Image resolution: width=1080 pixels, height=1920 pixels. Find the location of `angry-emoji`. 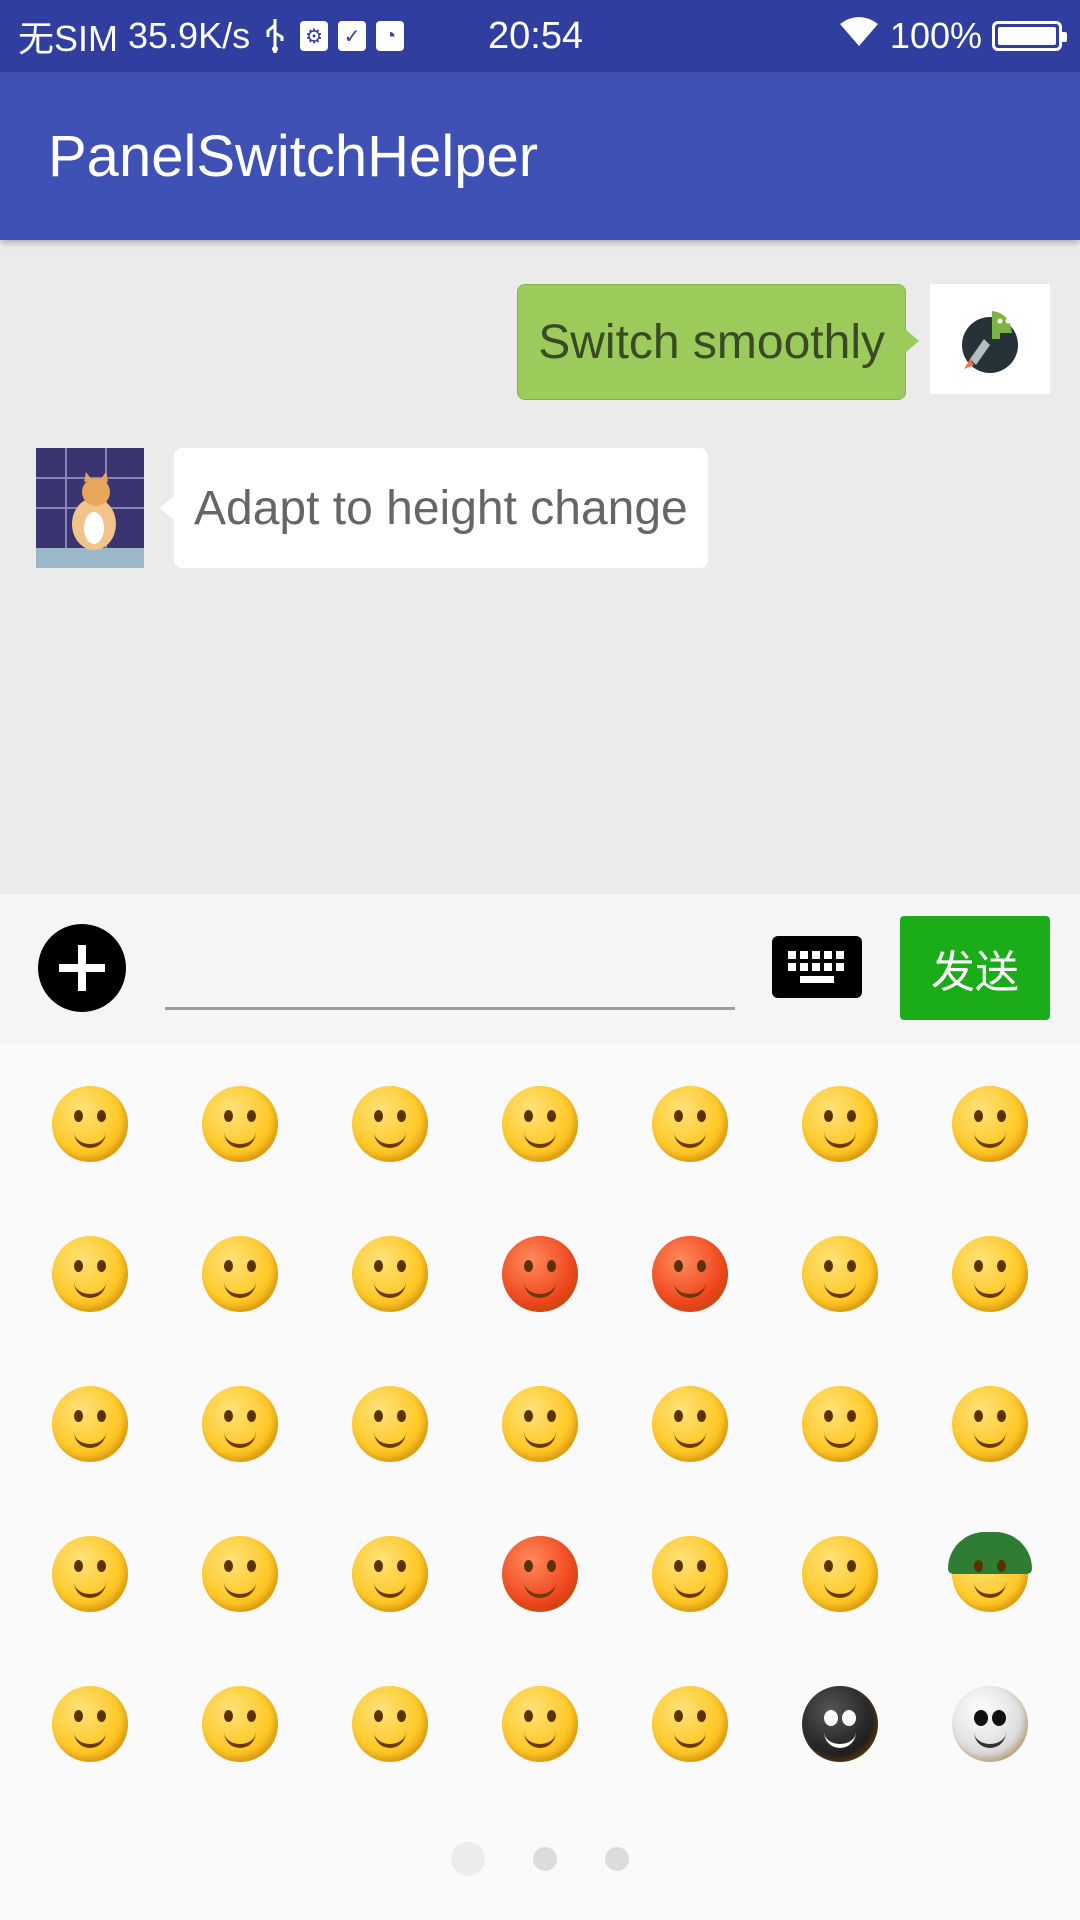

angry-emoji is located at coordinates (690, 1274).